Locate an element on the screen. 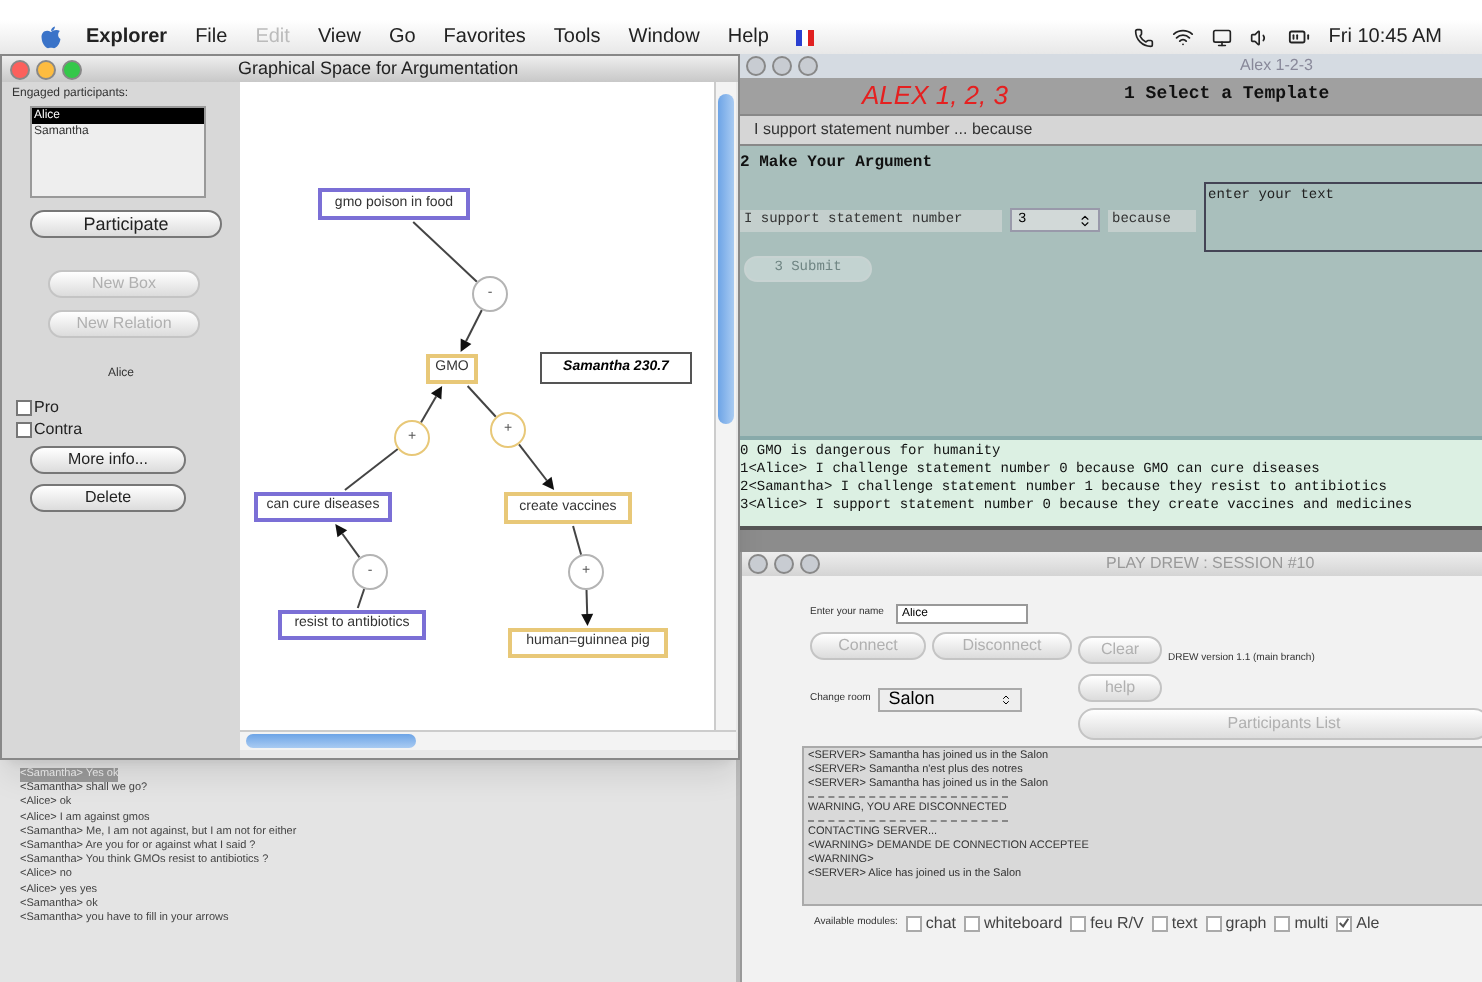 This screenshot has width=1482, height=982. window-title: PLAY DREW : SESSION #10 is located at coordinates (1210, 564).